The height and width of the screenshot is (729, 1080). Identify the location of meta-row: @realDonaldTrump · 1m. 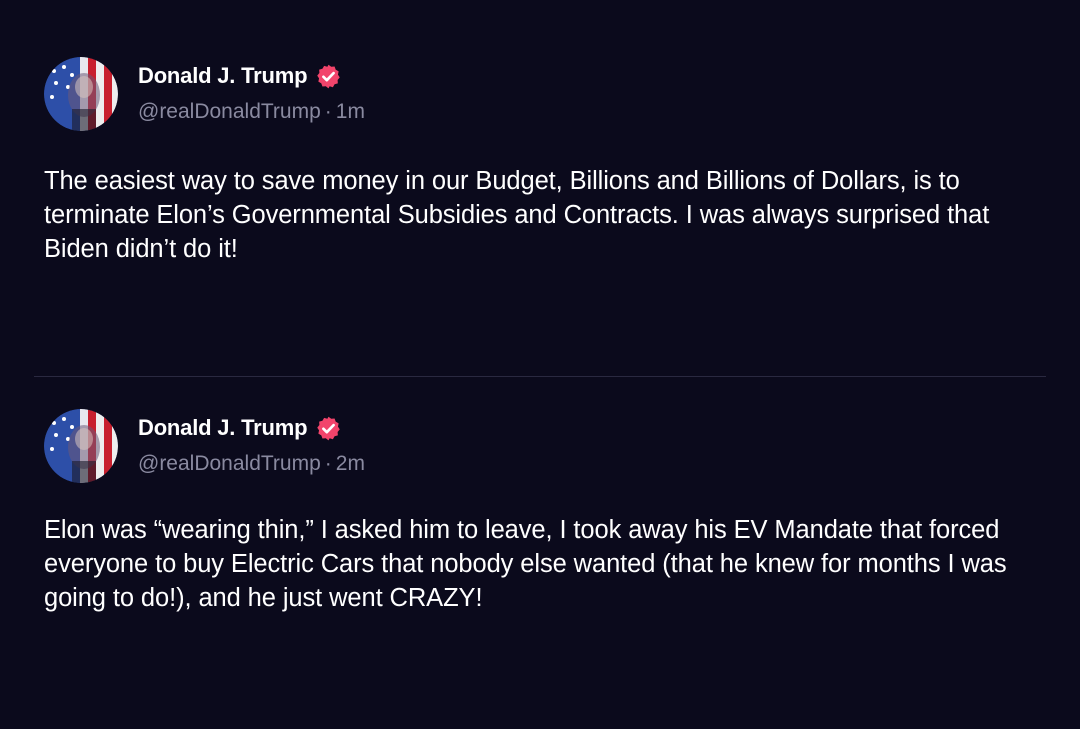
(251, 112).